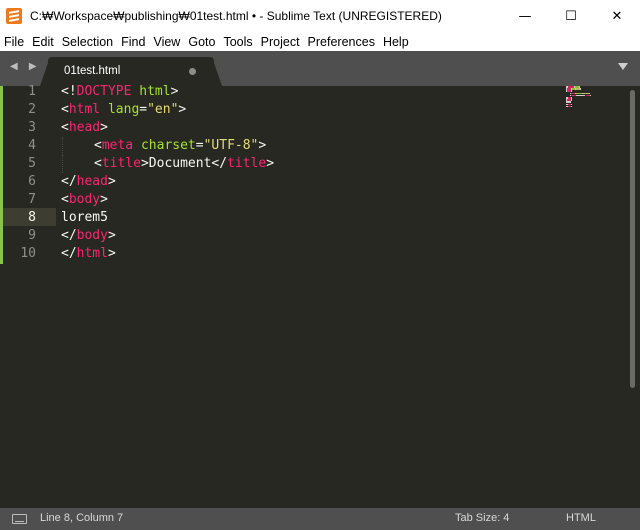 This screenshot has height=530, width=640. I want to click on line-number: 7, so click(32, 199).